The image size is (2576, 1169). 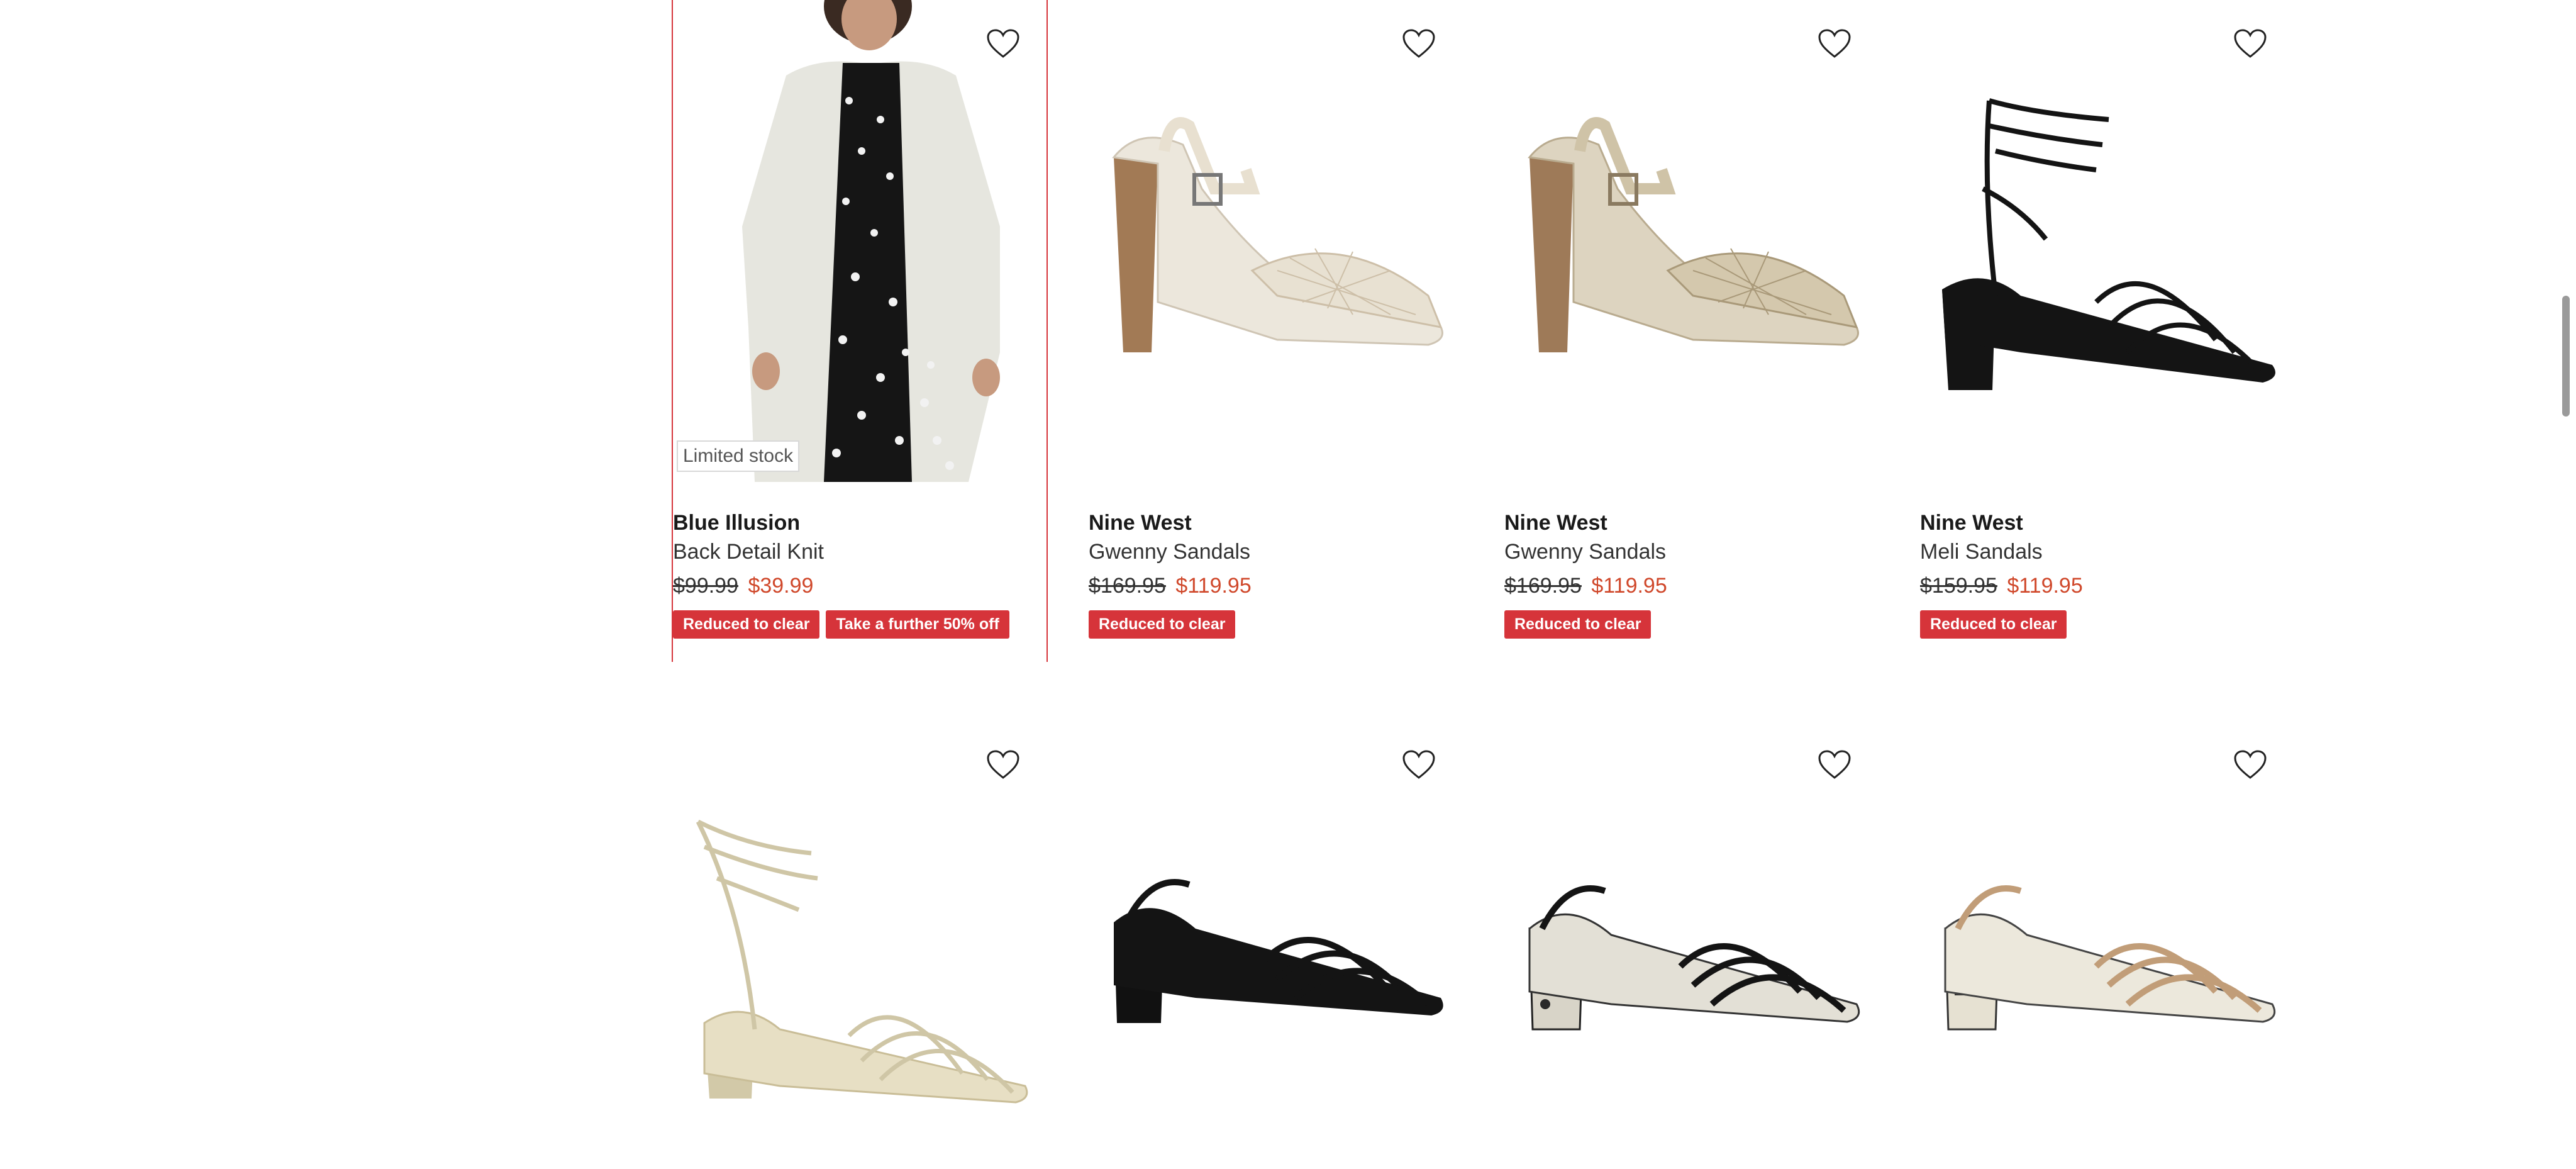 I want to click on gold-lace-up-strappy-sandal, so click(x=862, y=961).